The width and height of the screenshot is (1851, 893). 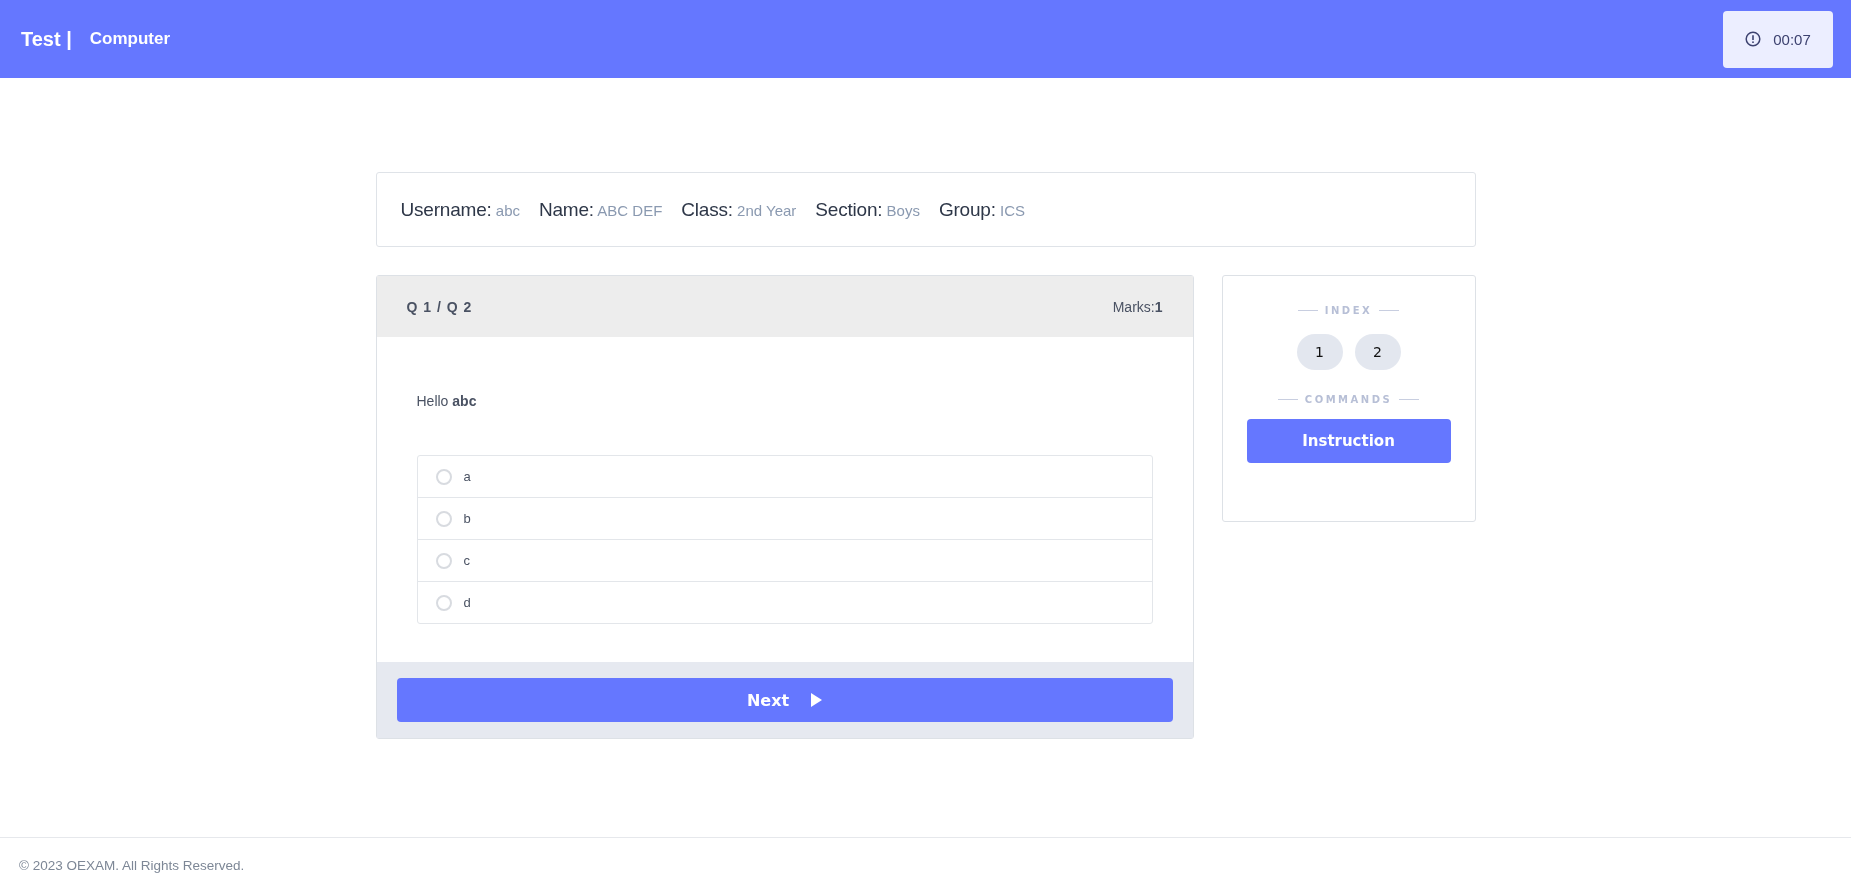 I want to click on timer-badge: 00:07, so click(x=1778, y=39).